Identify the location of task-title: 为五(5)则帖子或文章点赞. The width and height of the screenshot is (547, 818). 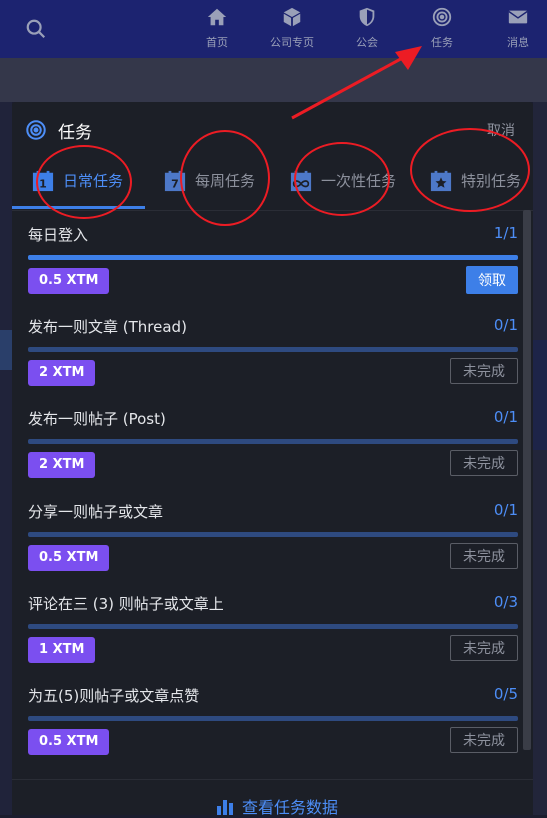
(114, 696).